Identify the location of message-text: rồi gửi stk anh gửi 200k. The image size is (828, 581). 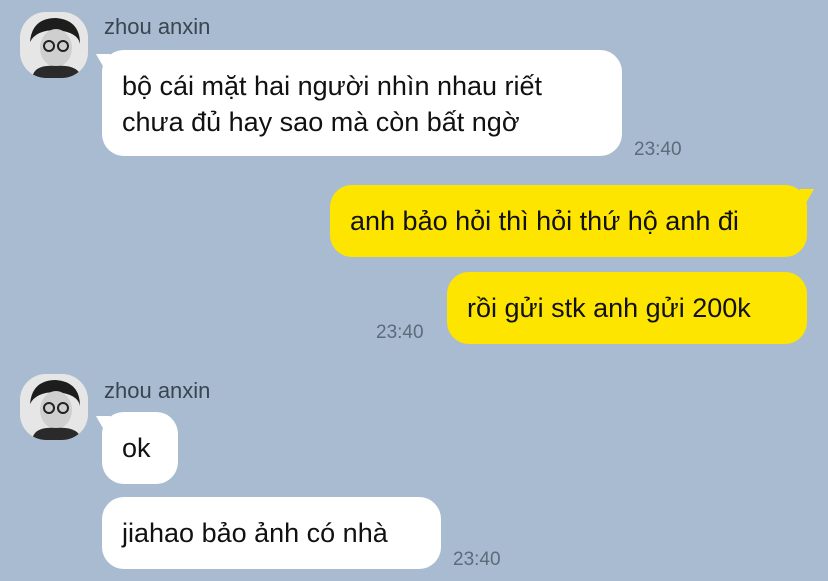
(609, 308).